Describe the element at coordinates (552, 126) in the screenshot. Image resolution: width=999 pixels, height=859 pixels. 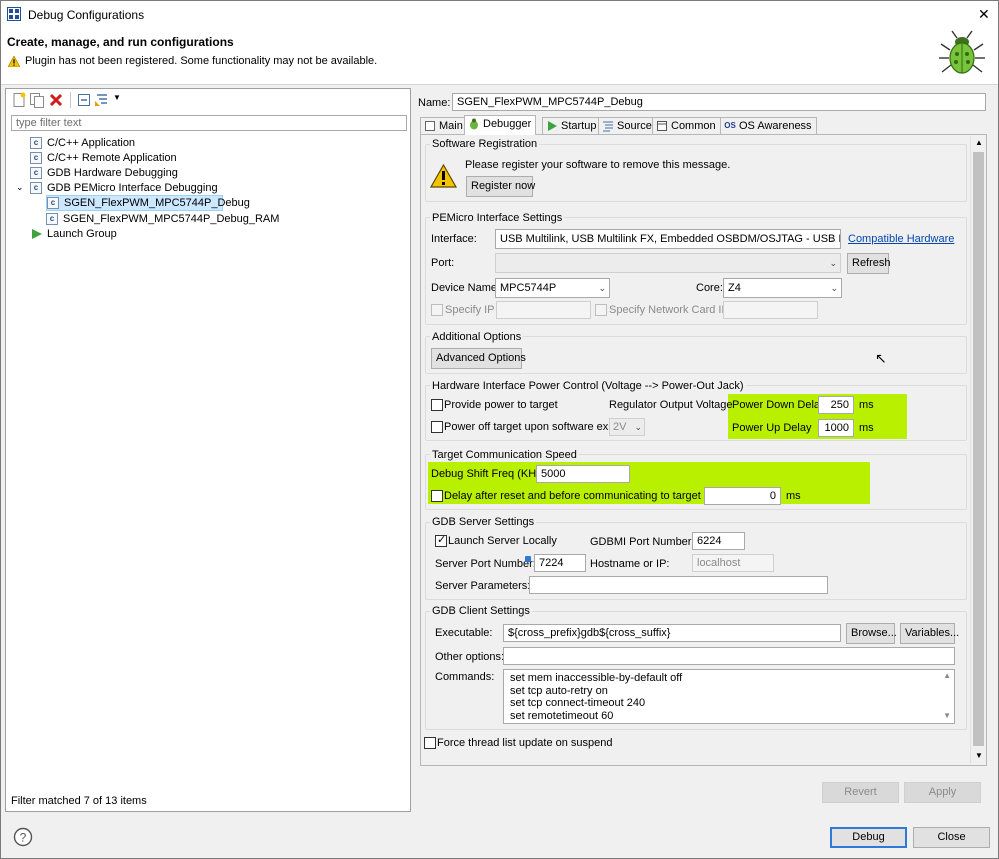
I see `startup-tab-icon` at that location.